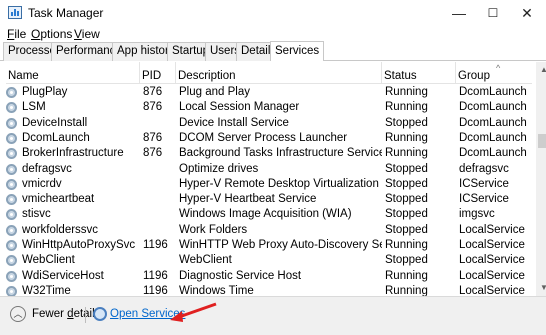 The width and height of the screenshot is (546, 335). I want to click on close-button: ✕, so click(527, 13).